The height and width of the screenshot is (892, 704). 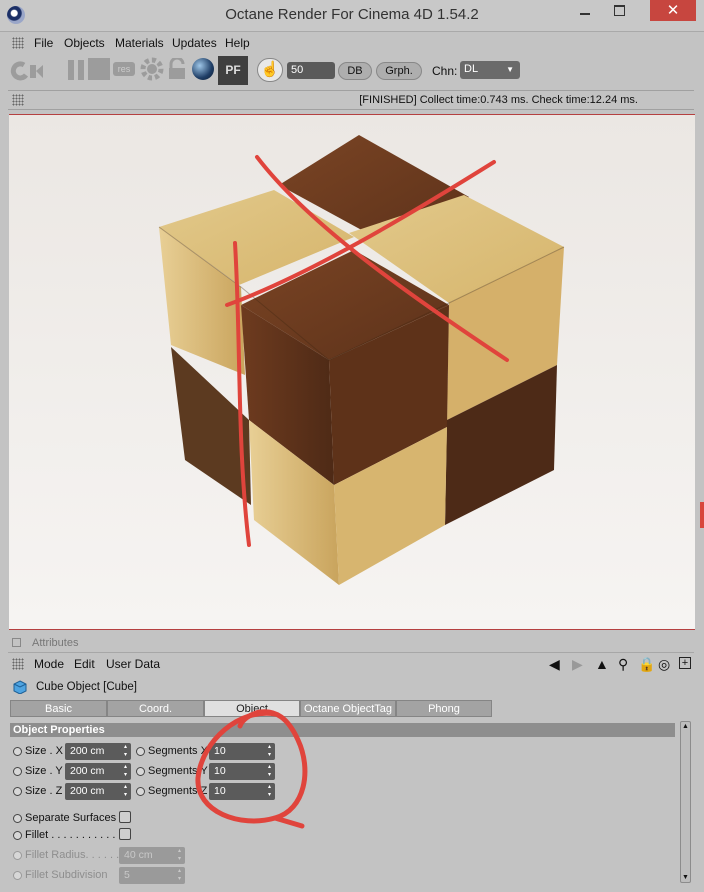 What do you see at coordinates (17, 818) in the screenshot?
I see `separate-surfaces-radio` at bounding box center [17, 818].